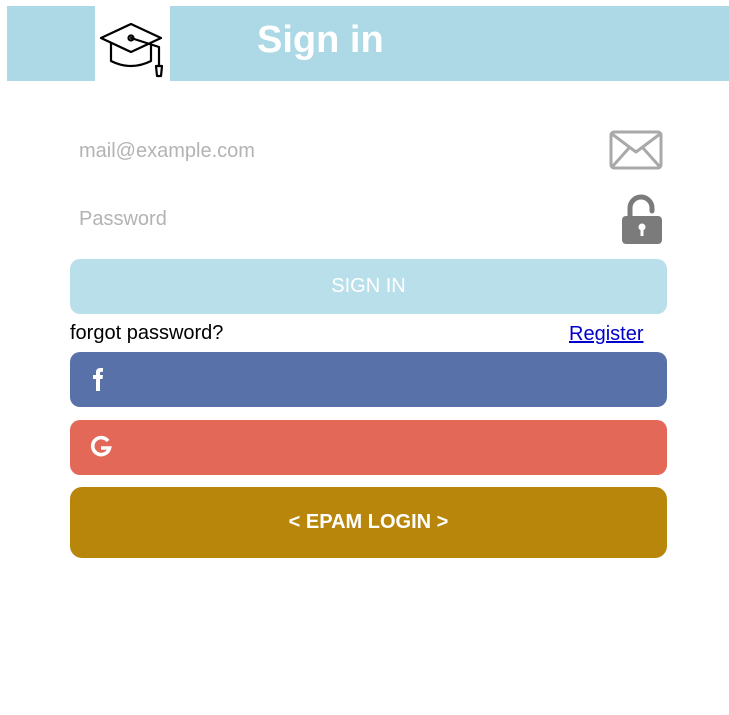 The image size is (729, 715). Describe the element at coordinates (368, 379) in the screenshot. I see `facebook-login-button` at that location.